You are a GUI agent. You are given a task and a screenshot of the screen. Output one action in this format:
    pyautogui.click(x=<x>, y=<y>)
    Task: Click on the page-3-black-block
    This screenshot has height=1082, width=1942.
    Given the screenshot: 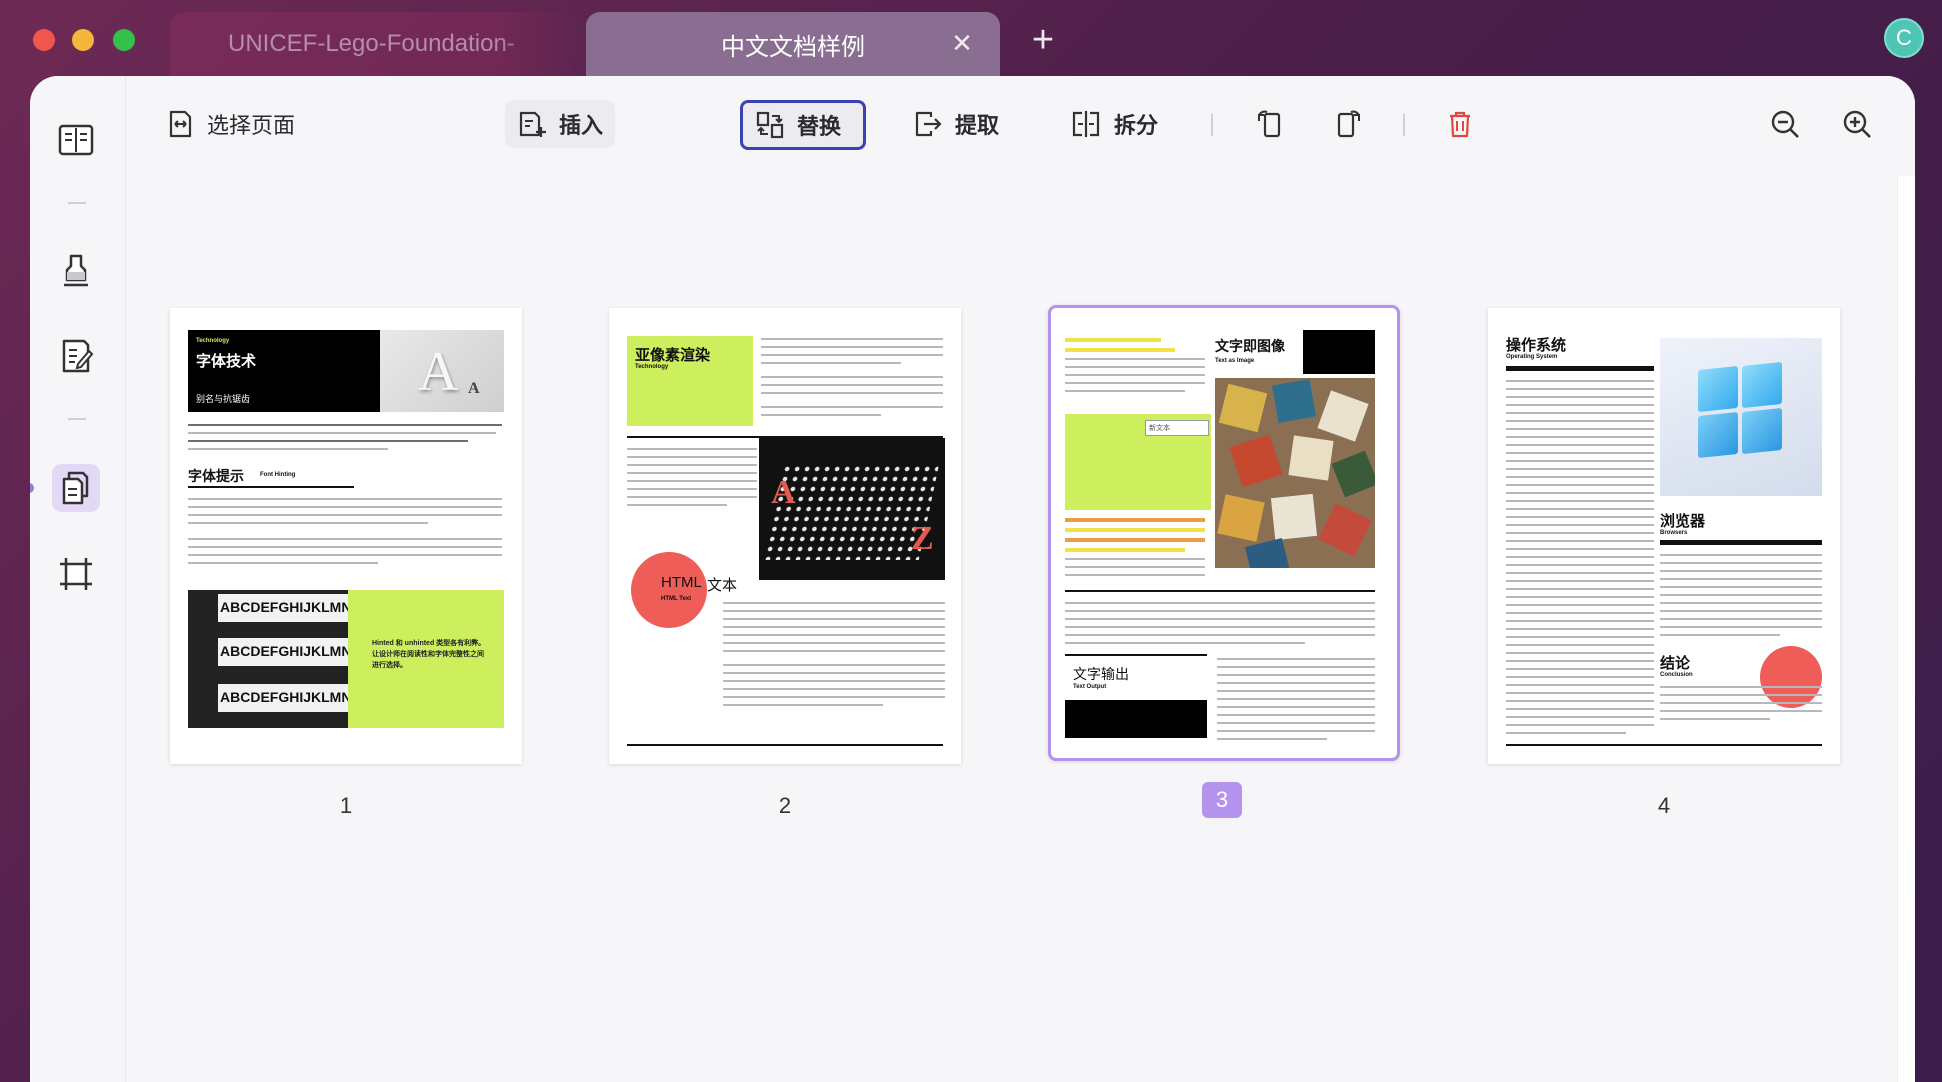 What is the action you would take?
    pyautogui.click(x=1339, y=352)
    